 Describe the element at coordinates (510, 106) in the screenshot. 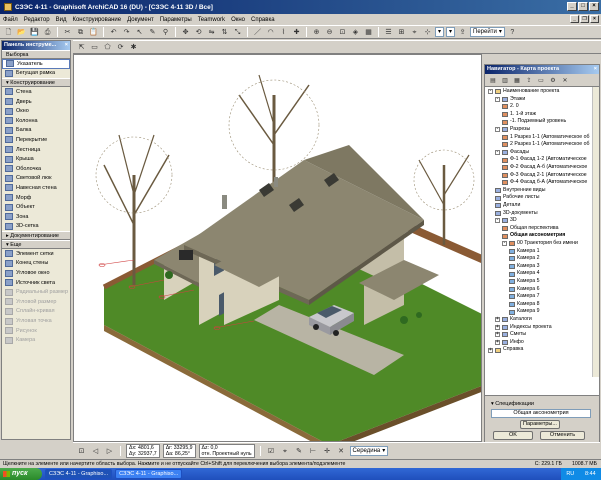

I see `tree-item: 2. 0` at that location.